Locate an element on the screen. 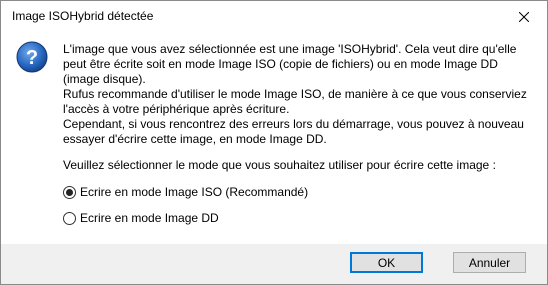 The image size is (548, 285). ok-button: OK is located at coordinates (386, 262).